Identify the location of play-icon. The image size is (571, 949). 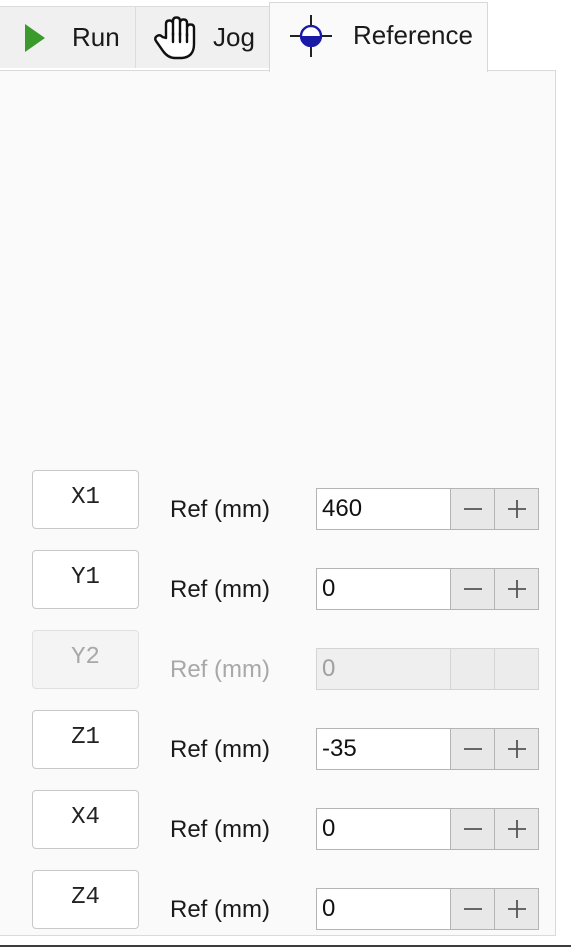
(35, 38).